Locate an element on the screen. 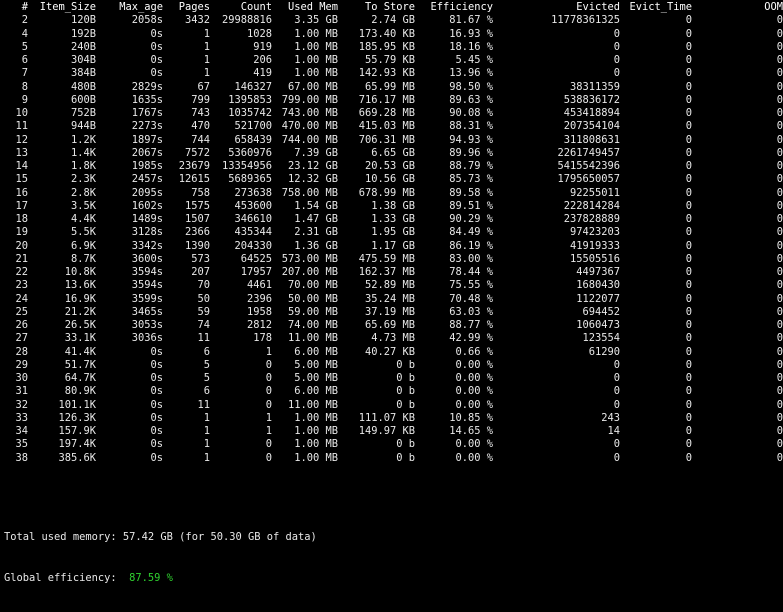 The width and height of the screenshot is (783, 612). cell-max-age: 2829s is located at coordinates (147, 86).